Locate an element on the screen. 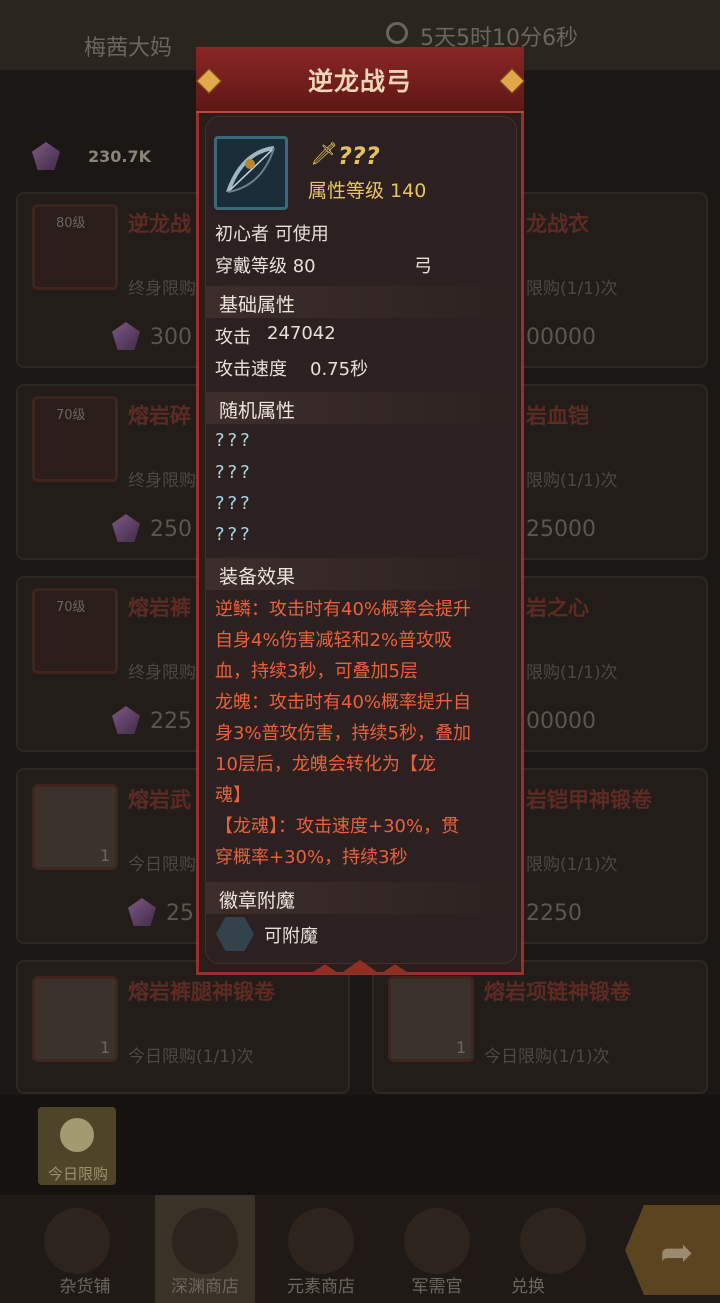 This screenshot has width=720, height=1303. item-level: 80级 is located at coordinates (71, 223).